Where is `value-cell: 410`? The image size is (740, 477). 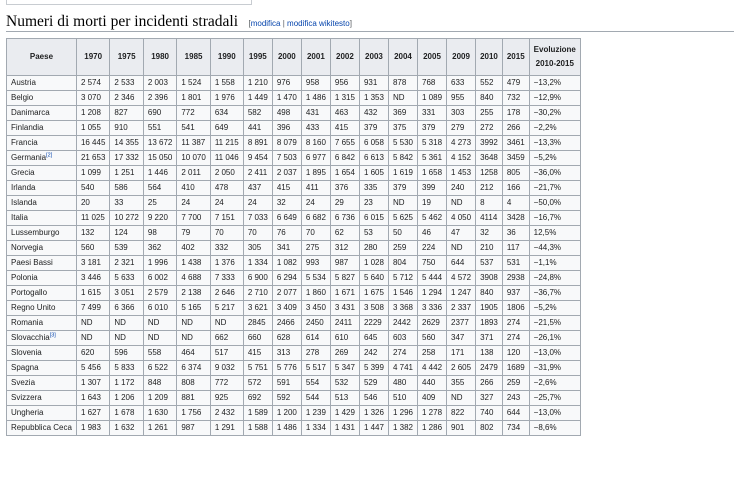 value-cell: 410 is located at coordinates (193, 188).